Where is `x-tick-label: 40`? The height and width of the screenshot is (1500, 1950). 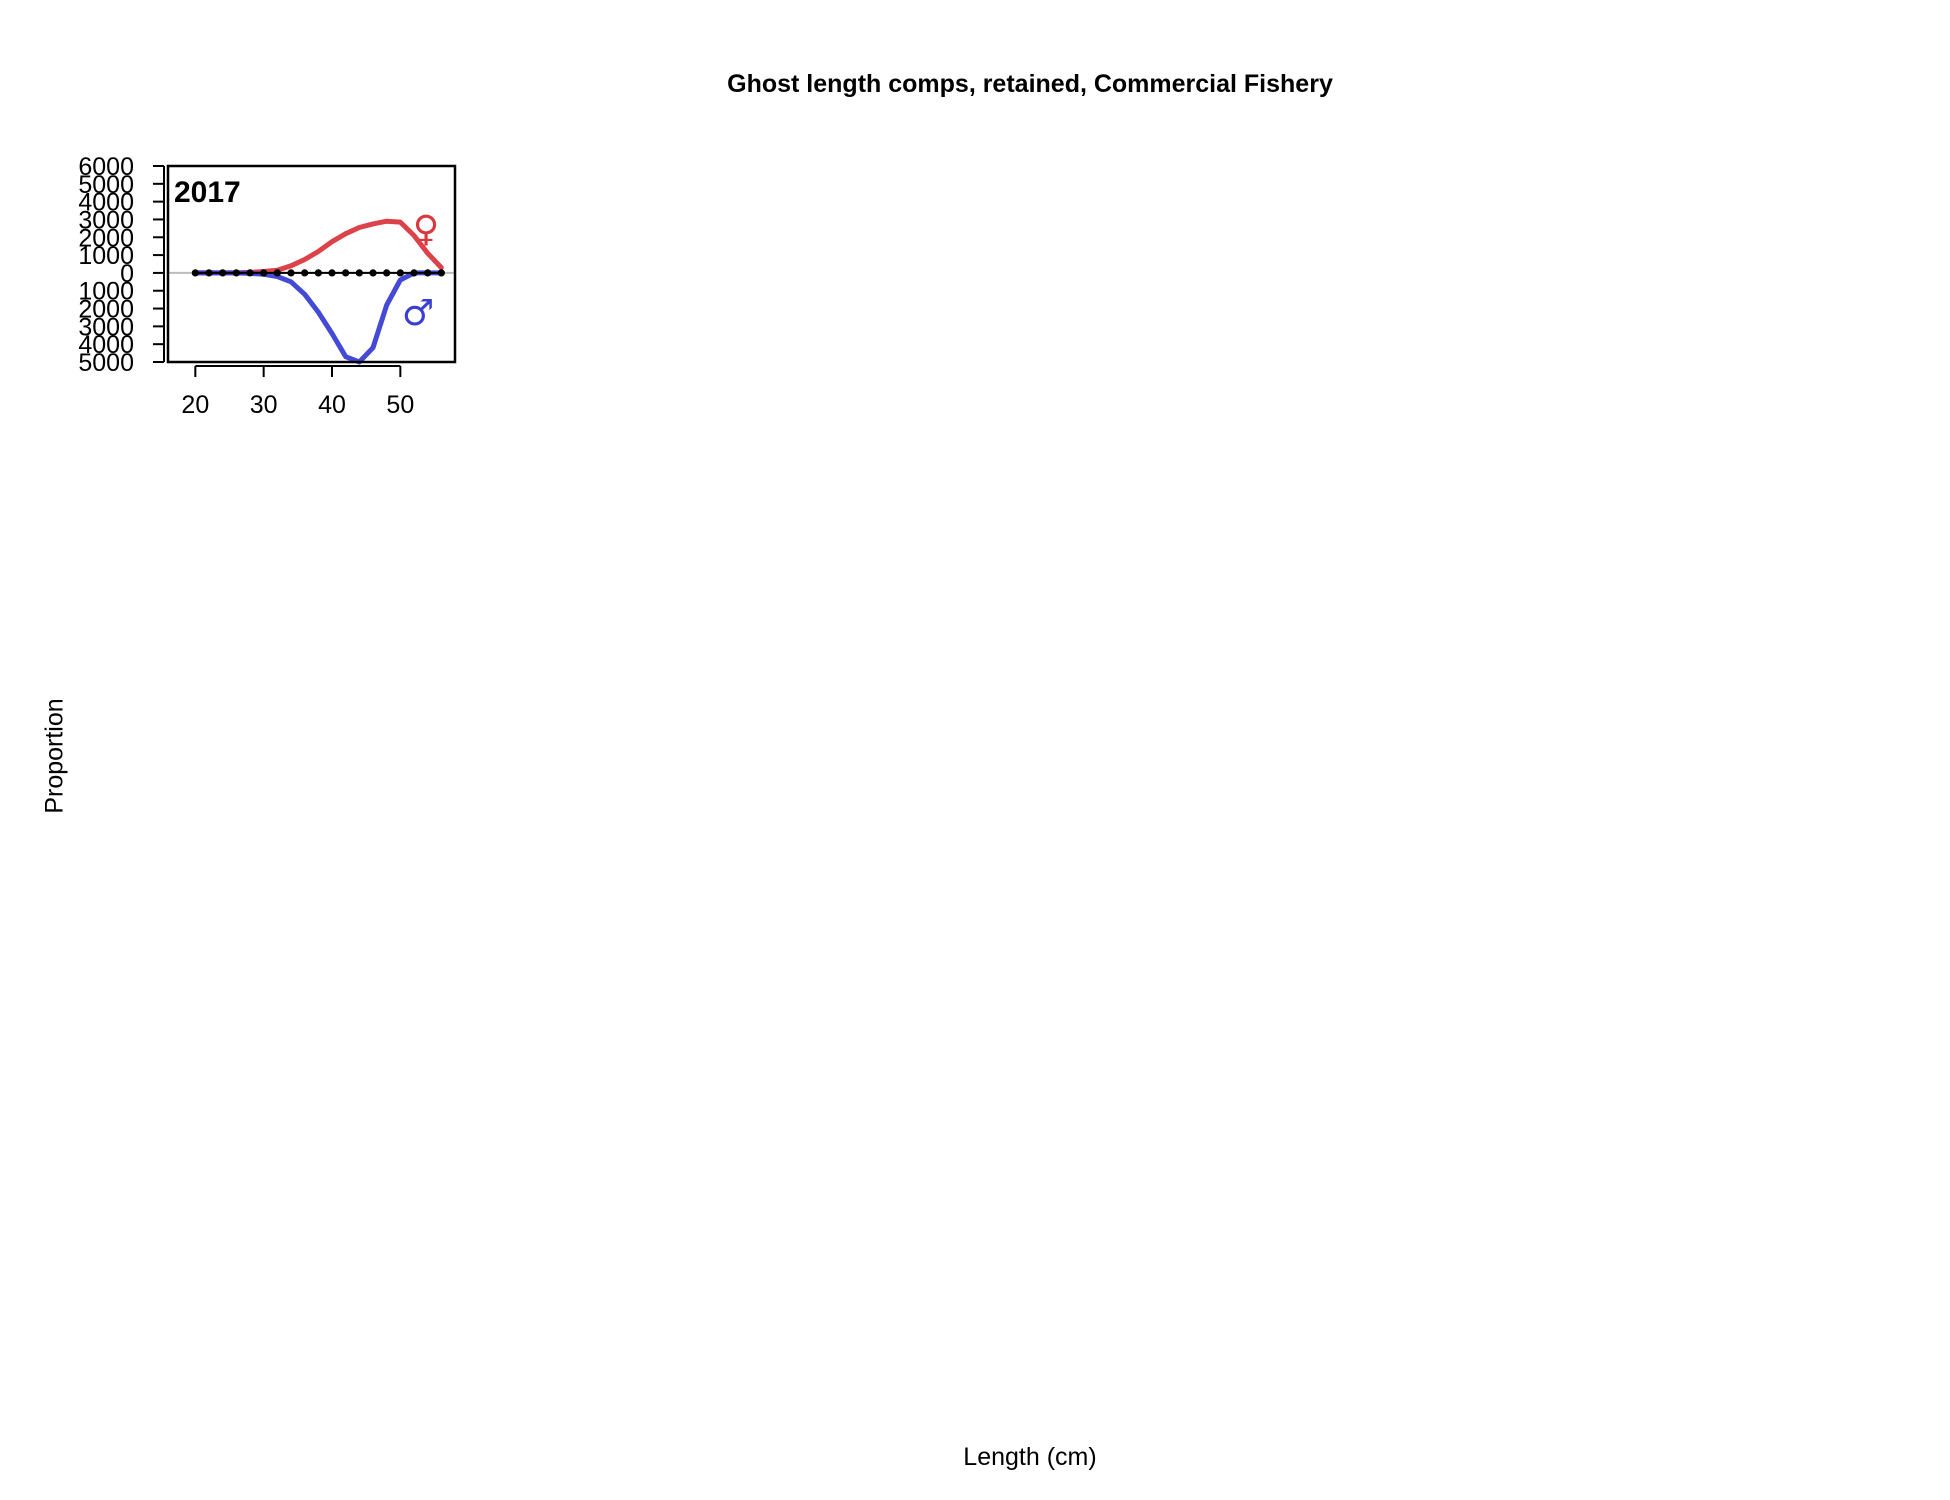 x-tick-label: 40 is located at coordinates (332, 405).